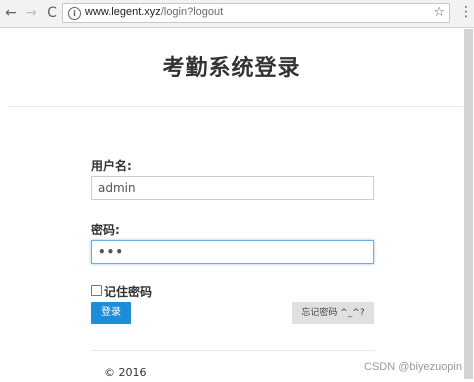  I want to click on bookmark-star-icon: ☆, so click(439, 12).